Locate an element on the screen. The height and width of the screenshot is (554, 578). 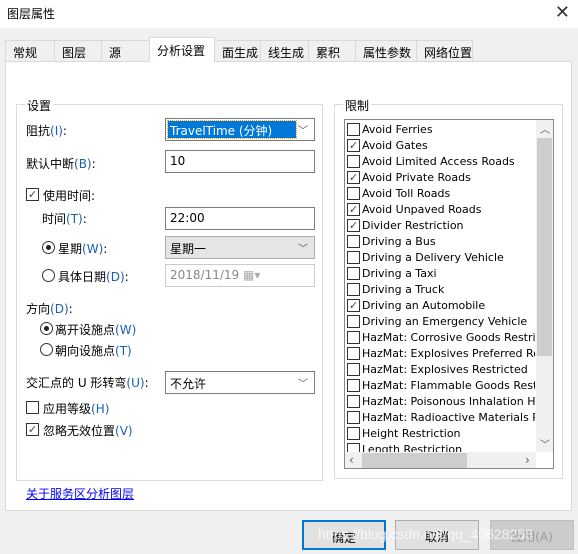
weekday-dropdown: 星期一 ﹀ is located at coordinates (240, 247).